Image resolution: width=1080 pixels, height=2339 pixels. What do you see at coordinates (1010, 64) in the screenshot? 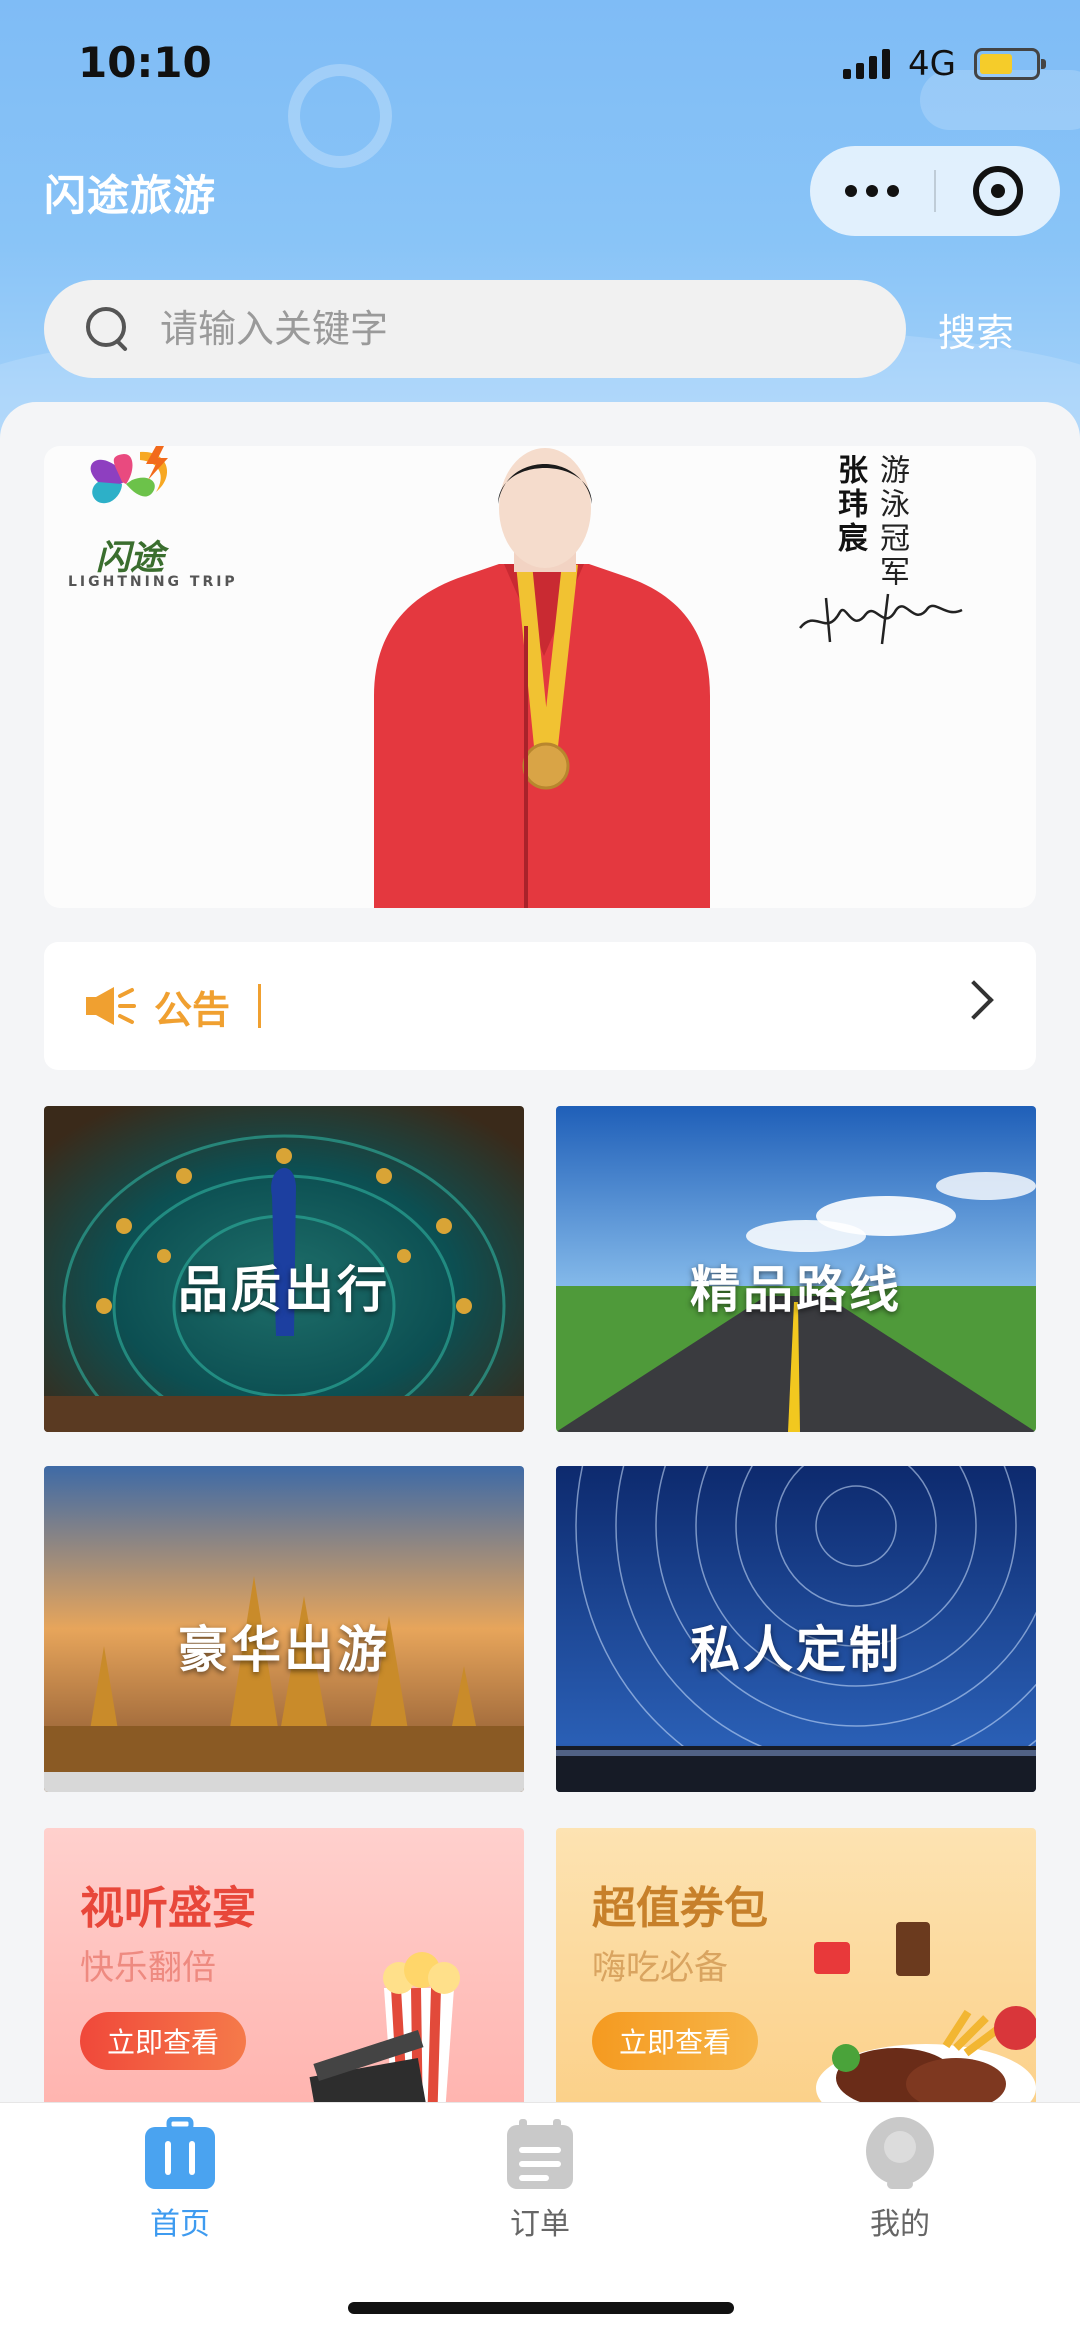
I see `battery-icon` at bounding box center [1010, 64].